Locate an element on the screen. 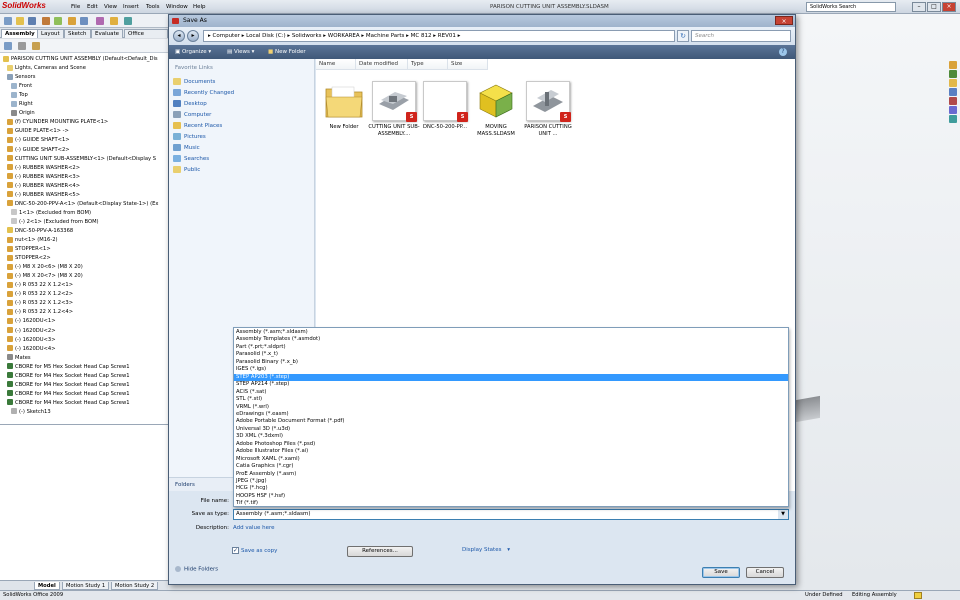 This screenshot has width=960, height=600. file-type-option: HOOPS HSF (*.hsf) is located at coordinates (511, 497).